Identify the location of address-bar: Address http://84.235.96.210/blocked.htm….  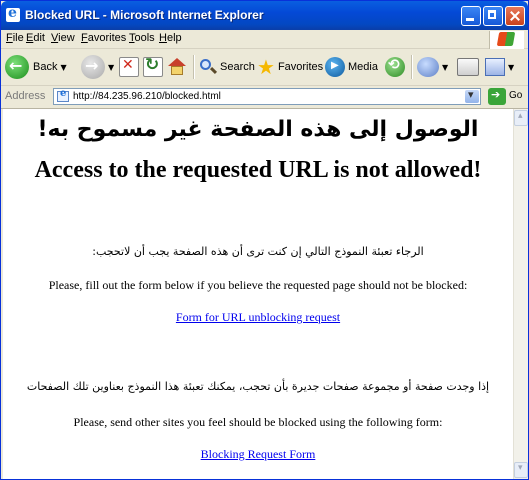
(264, 97).